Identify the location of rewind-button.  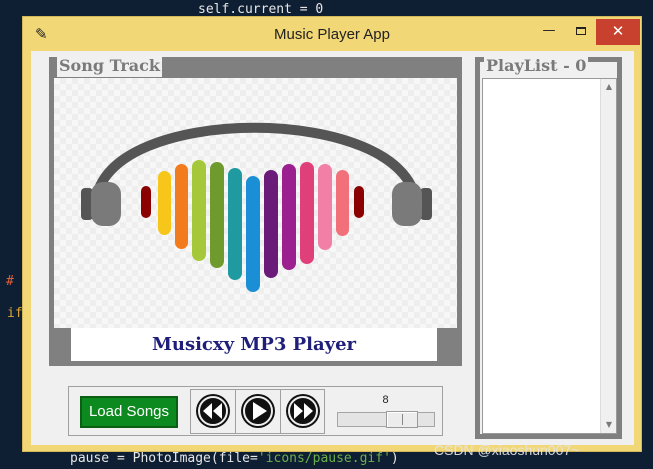
(213, 411).